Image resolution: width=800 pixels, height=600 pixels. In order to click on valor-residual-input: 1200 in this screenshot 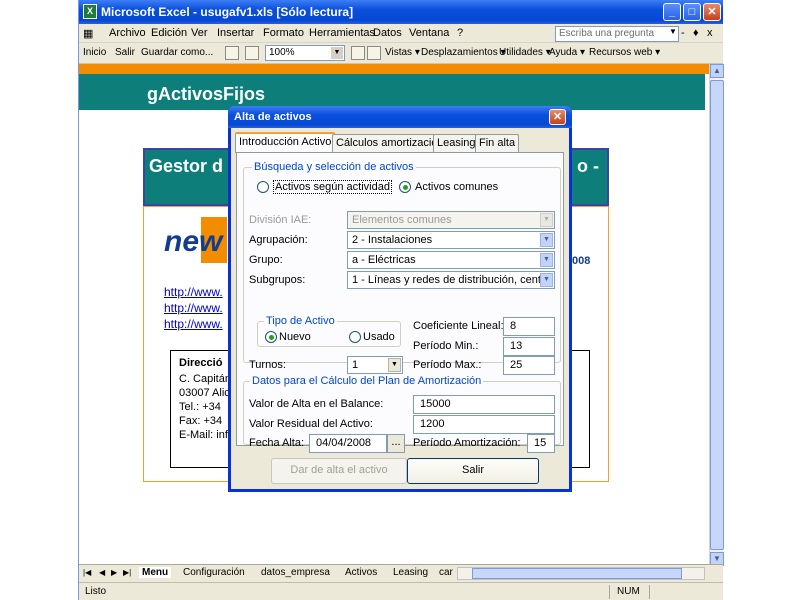, I will do `click(484, 424)`.